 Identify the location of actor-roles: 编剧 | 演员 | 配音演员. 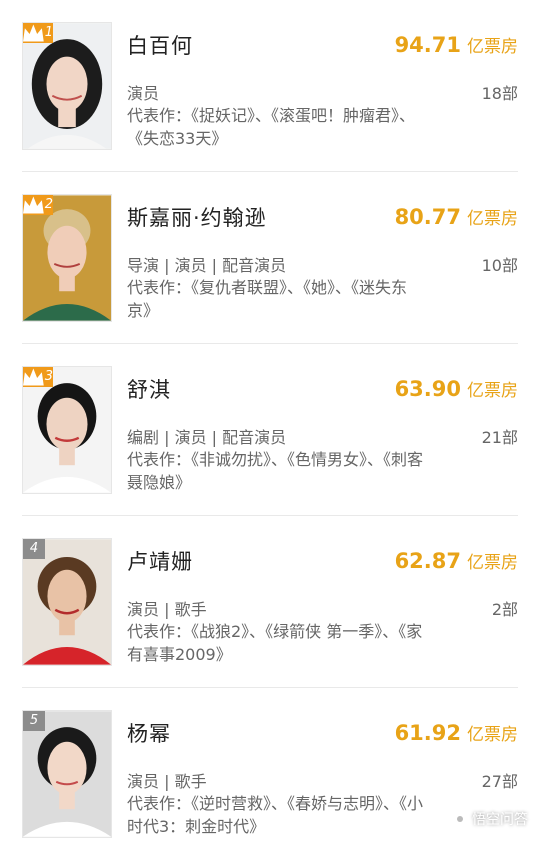
(207, 437).